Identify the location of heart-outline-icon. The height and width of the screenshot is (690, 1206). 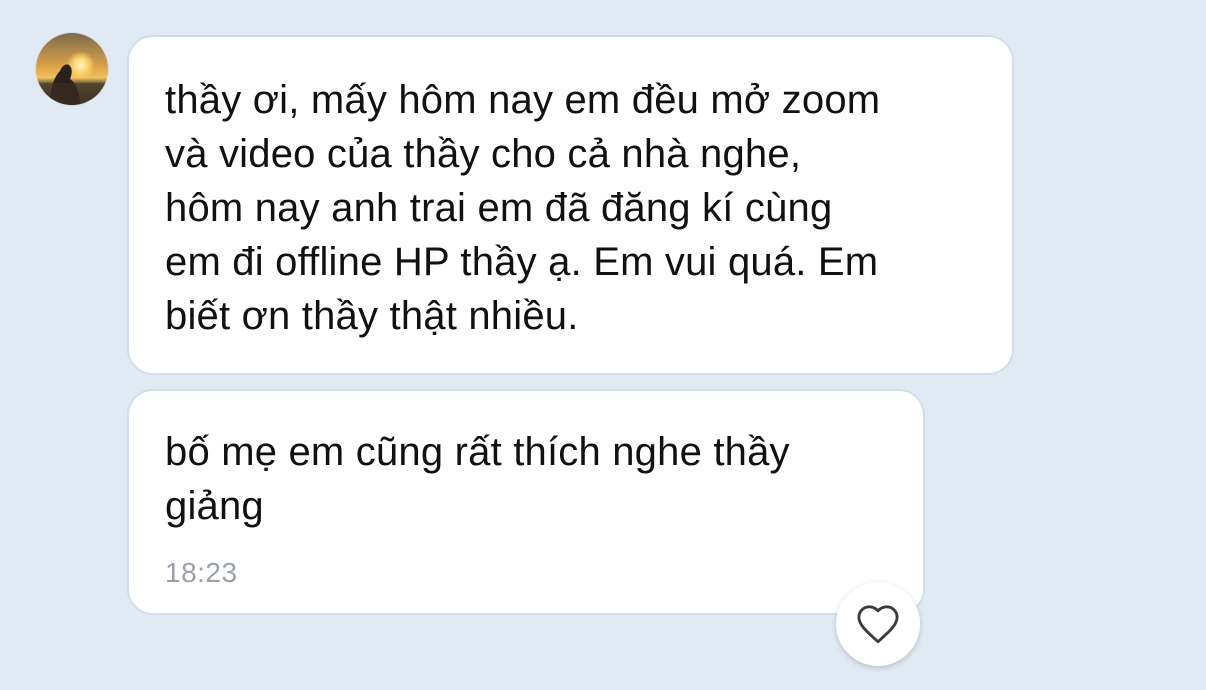
(878, 624).